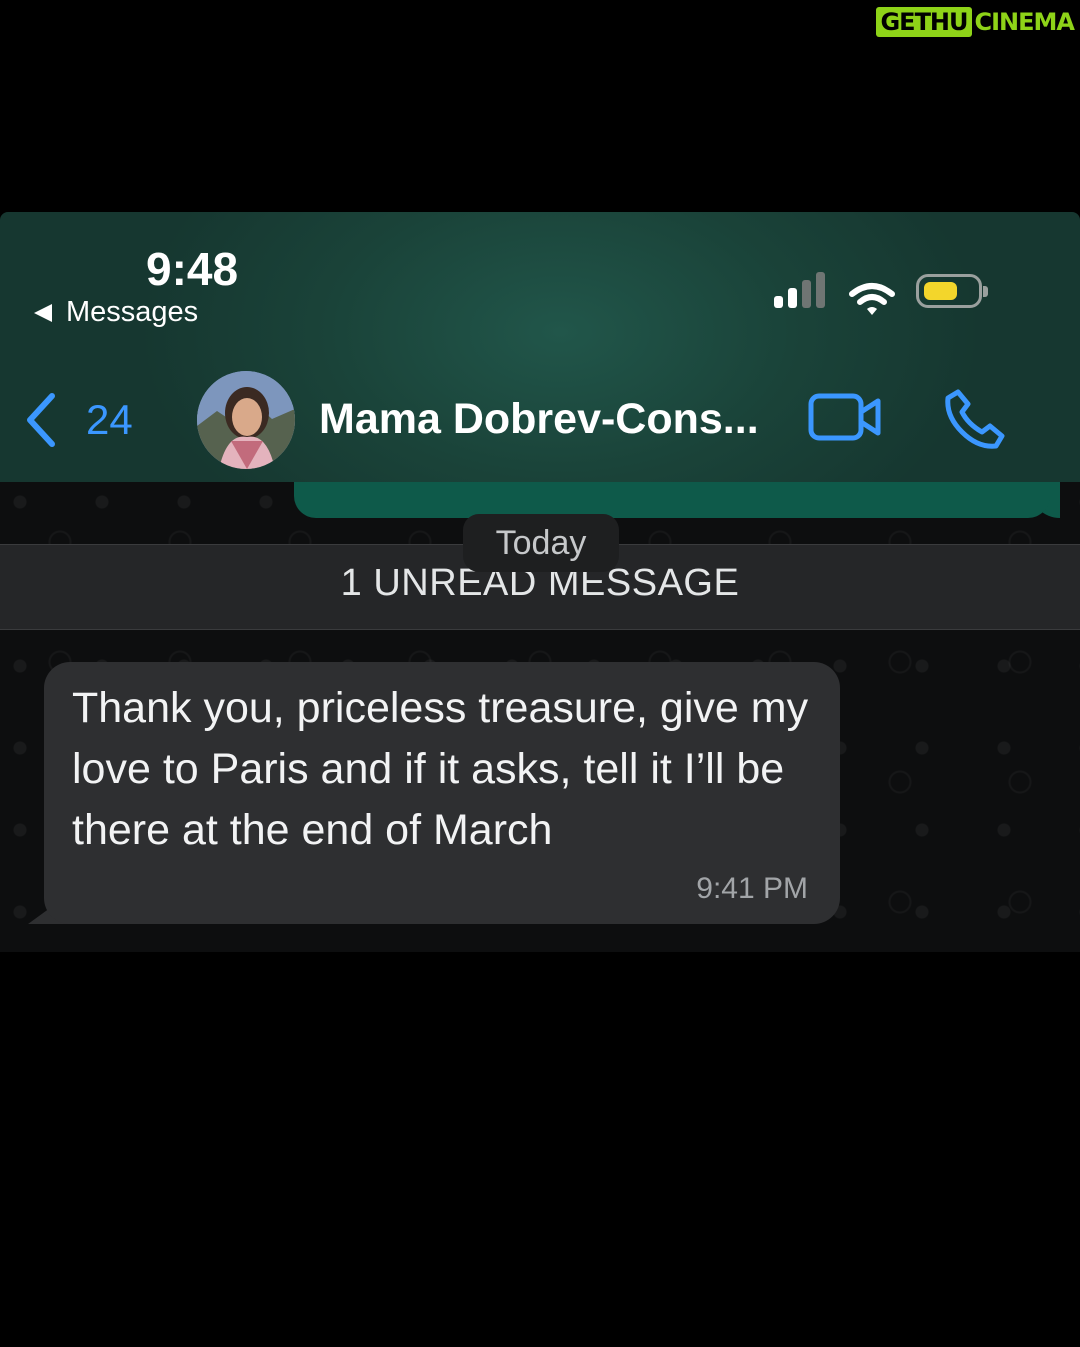 The image size is (1080, 1347). Describe the element at coordinates (802, 292) in the screenshot. I see `cellular-signal-icon` at that location.